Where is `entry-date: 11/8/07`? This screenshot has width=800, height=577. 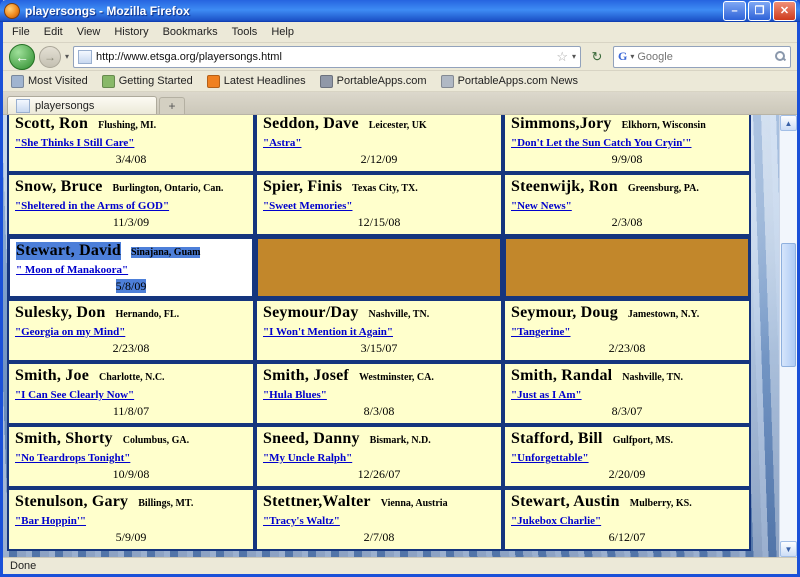 entry-date: 11/8/07 is located at coordinates (131, 411).